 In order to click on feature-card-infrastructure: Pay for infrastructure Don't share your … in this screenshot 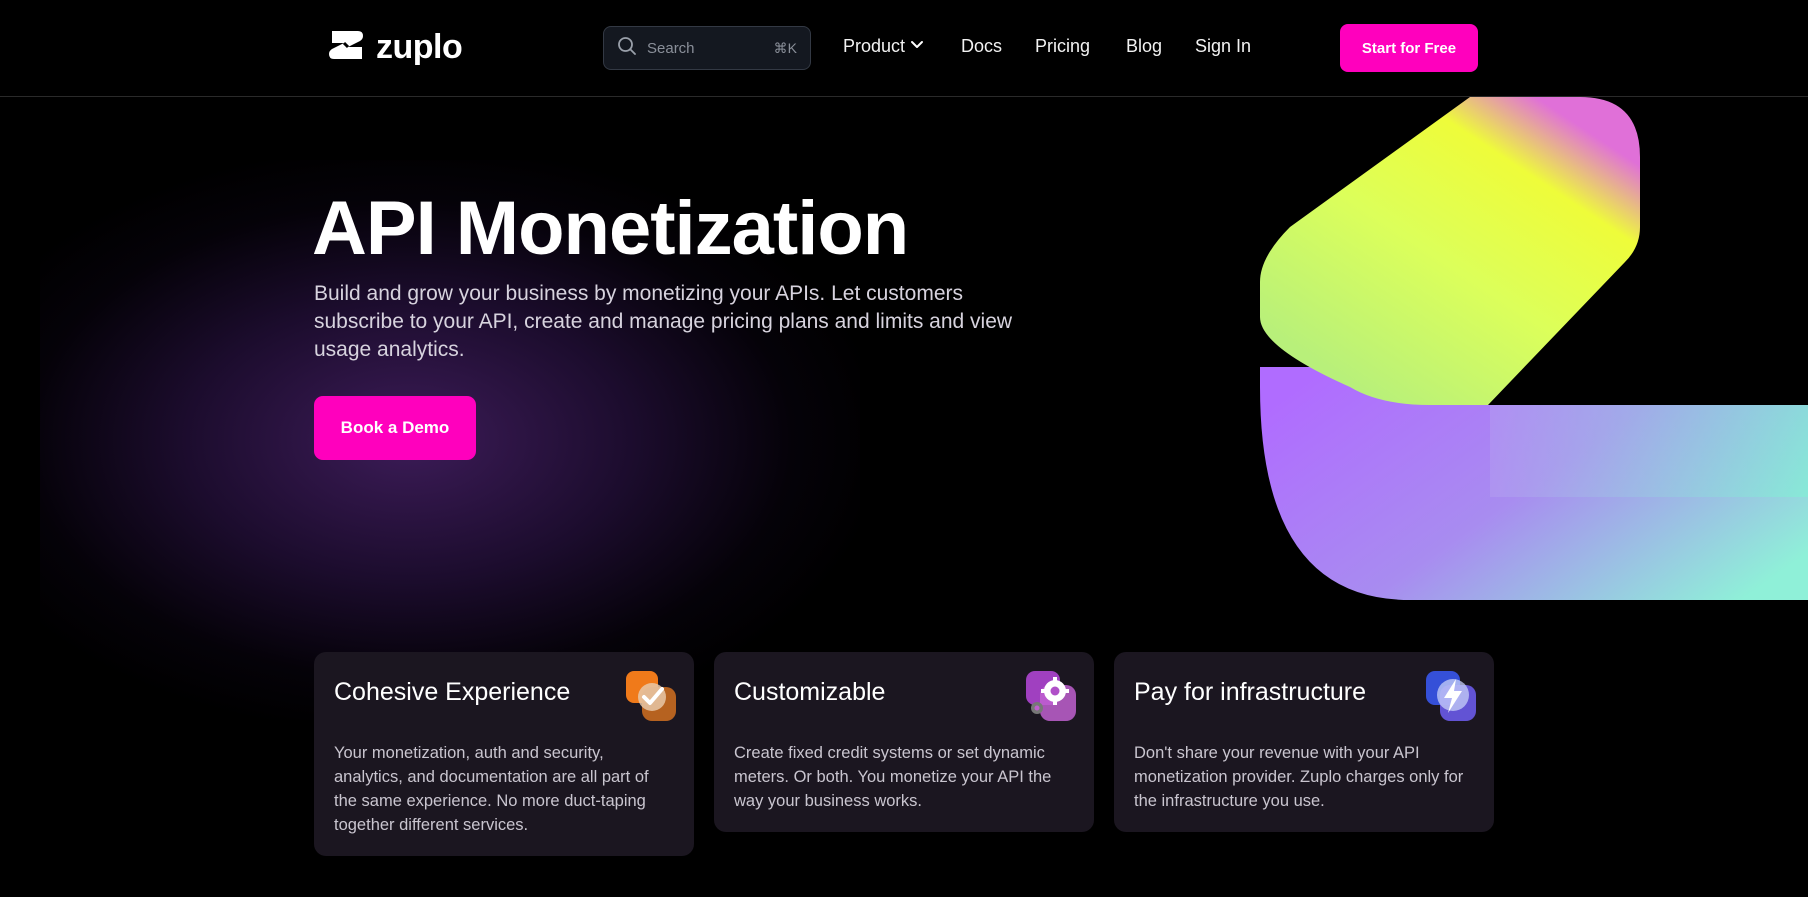, I will do `click(1304, 742)`.